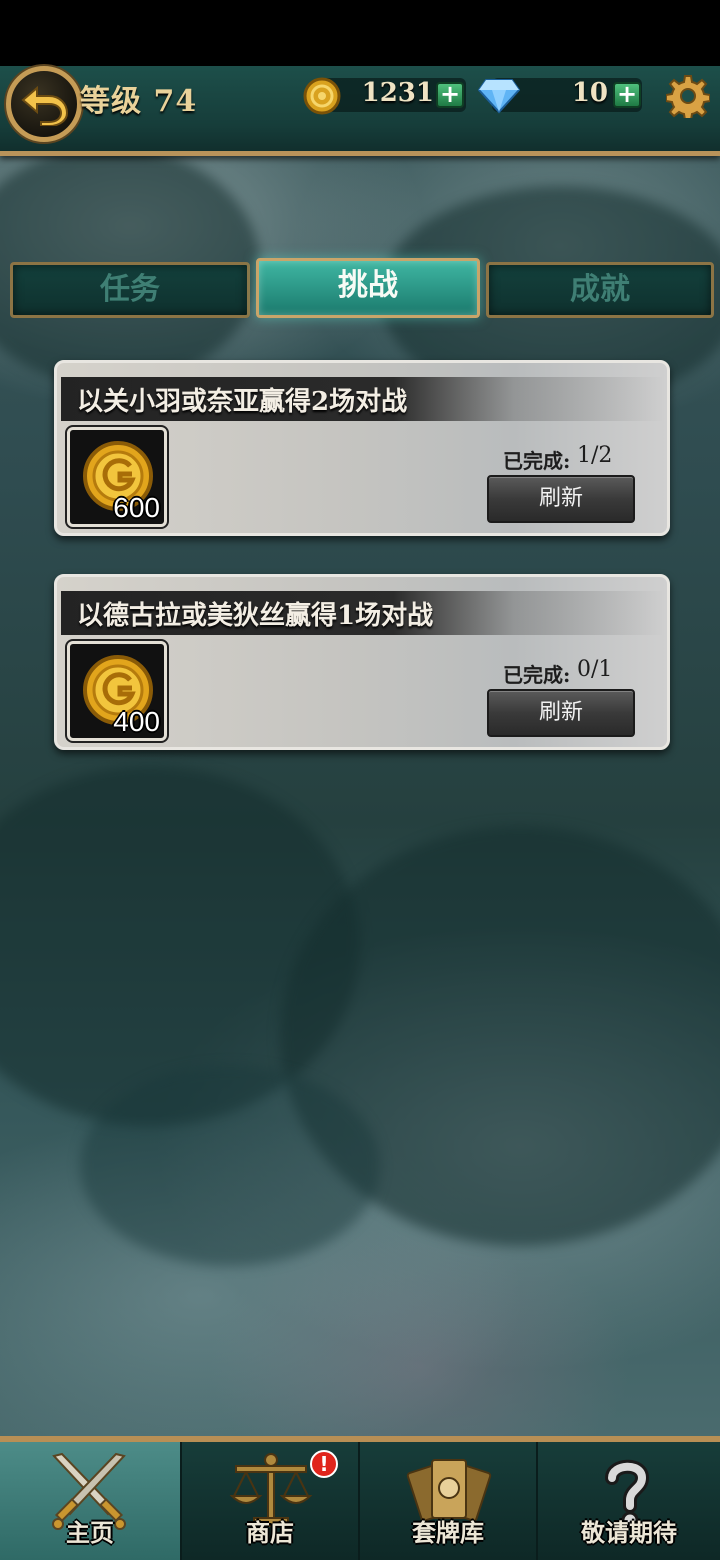 The image size is (720, 1560). What do you see at coordinates (322, 96) in the screenshot?
I see `coin-icon` at bounding box center [322, 96].